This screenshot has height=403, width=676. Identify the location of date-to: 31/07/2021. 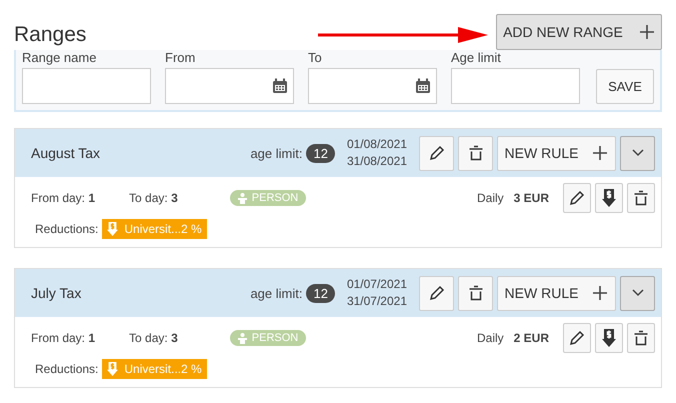
(376, 301).